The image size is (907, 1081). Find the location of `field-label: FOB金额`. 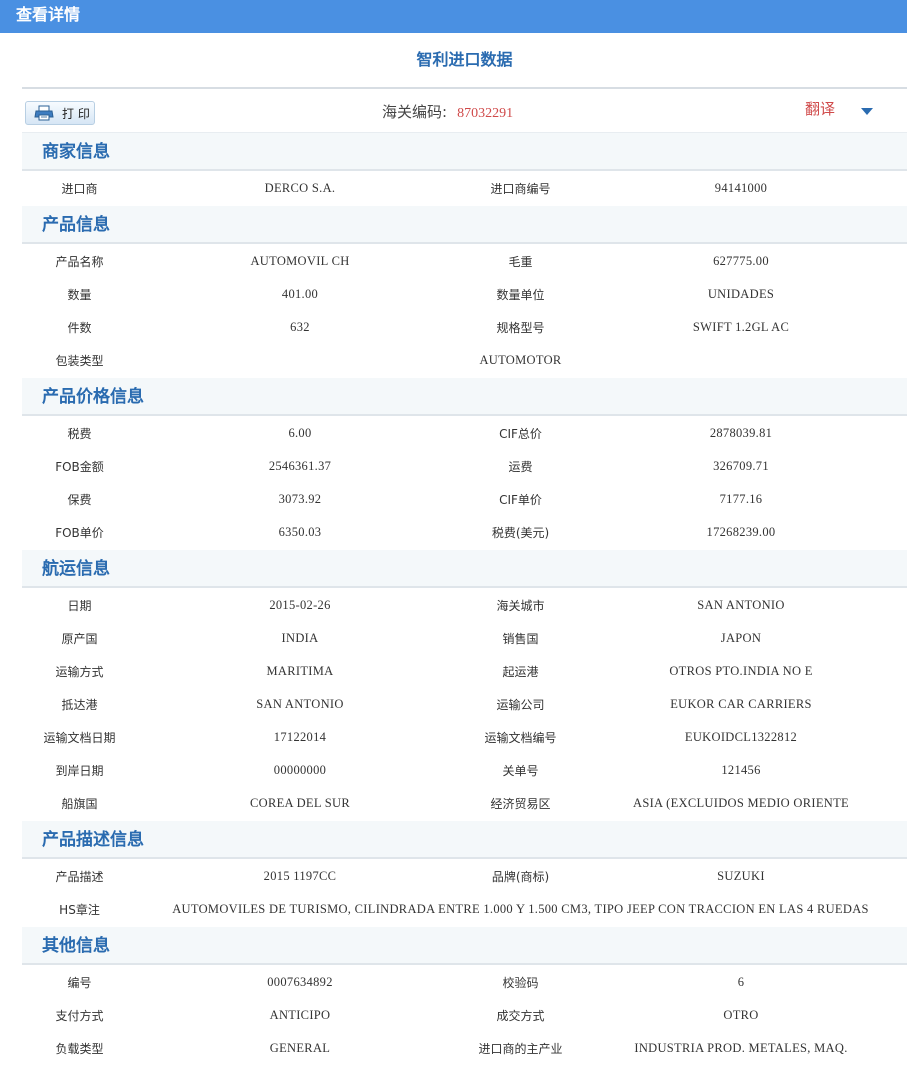

field-label: FOB金额 is located at coordinates (79, 467).